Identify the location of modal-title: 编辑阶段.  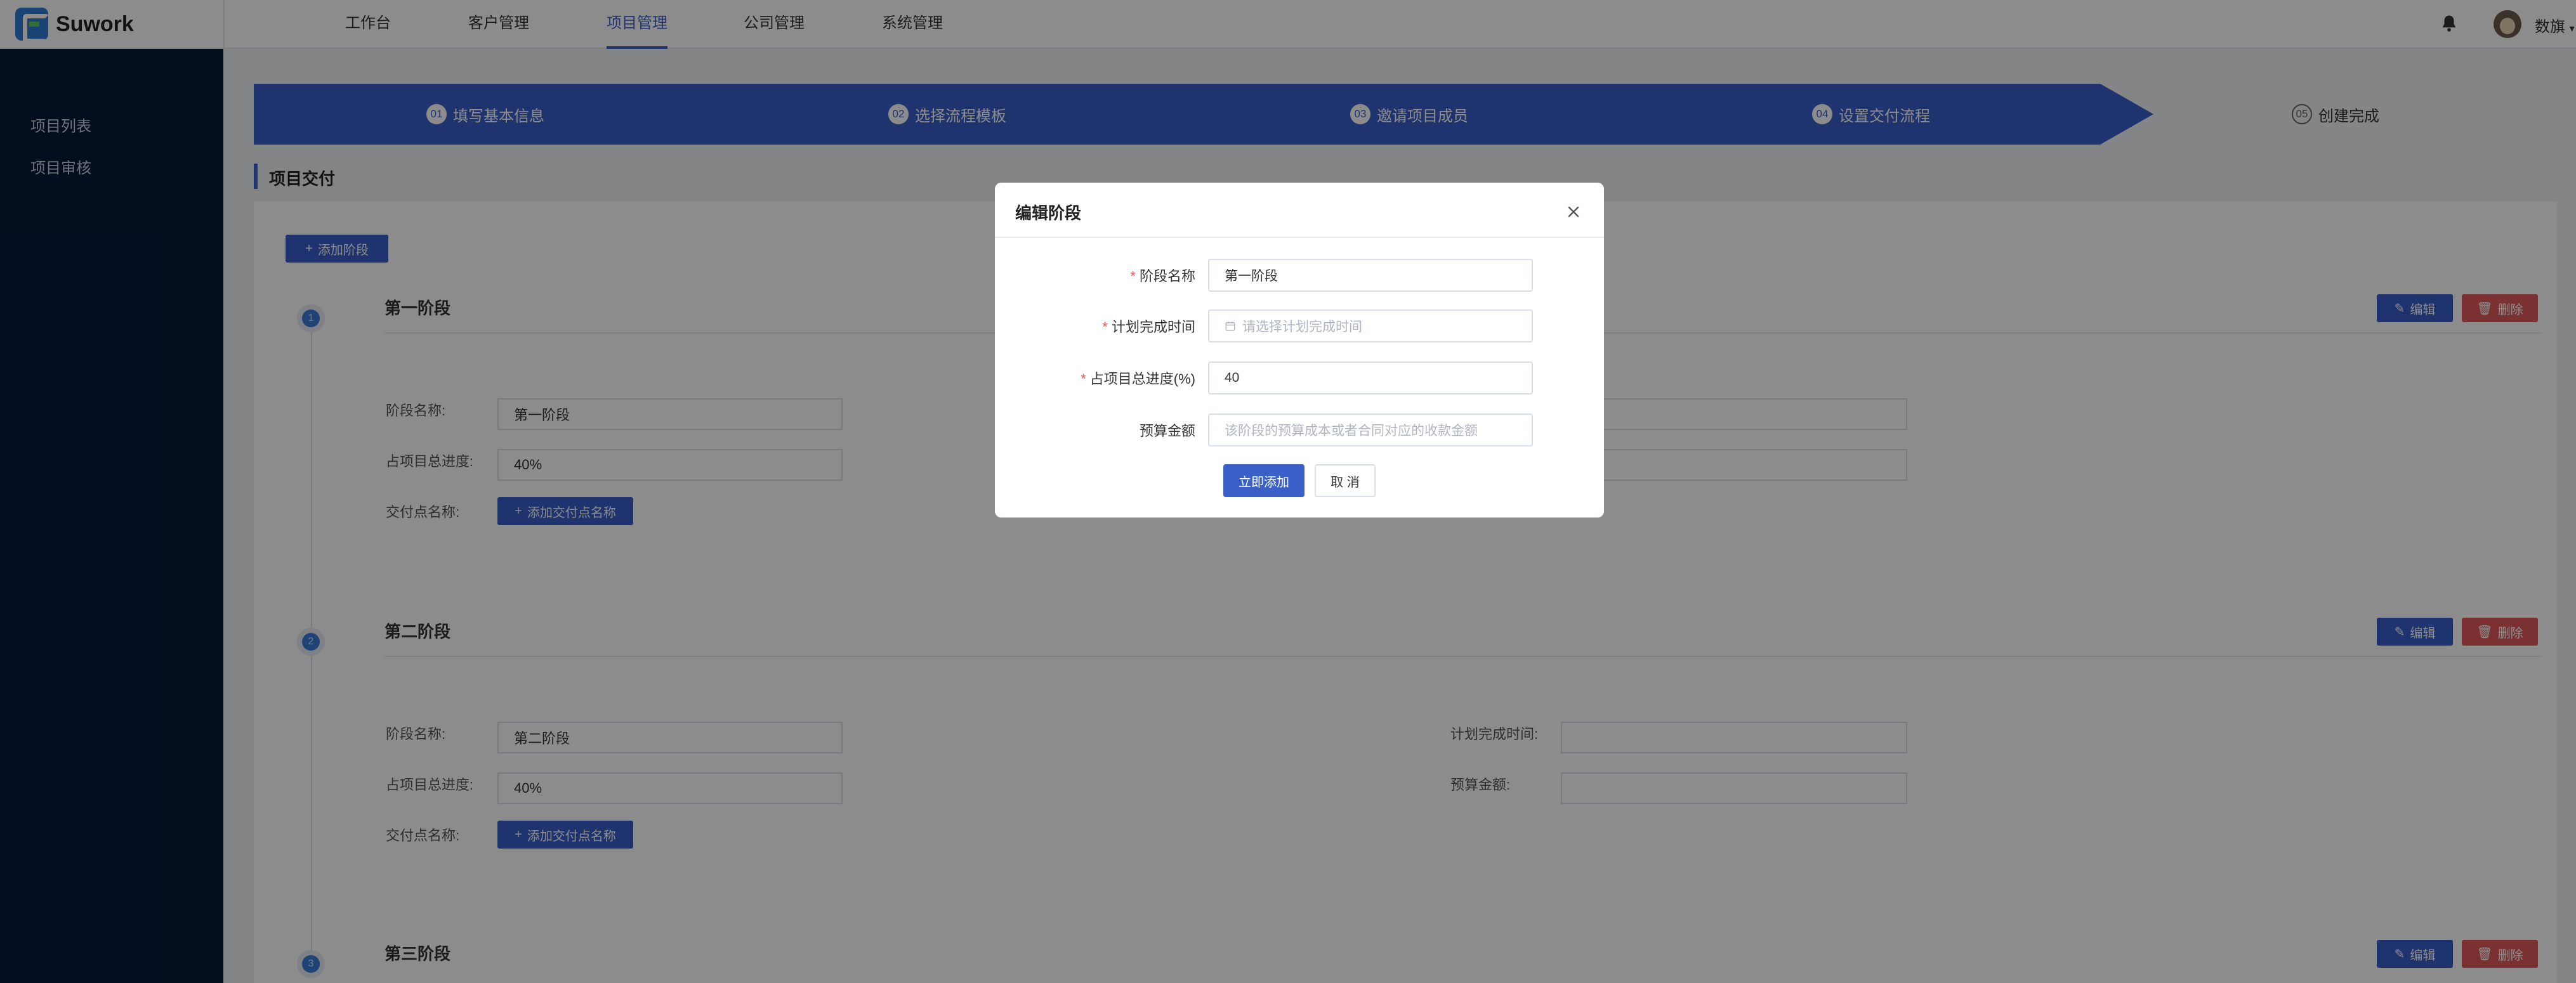
(1048, 213).